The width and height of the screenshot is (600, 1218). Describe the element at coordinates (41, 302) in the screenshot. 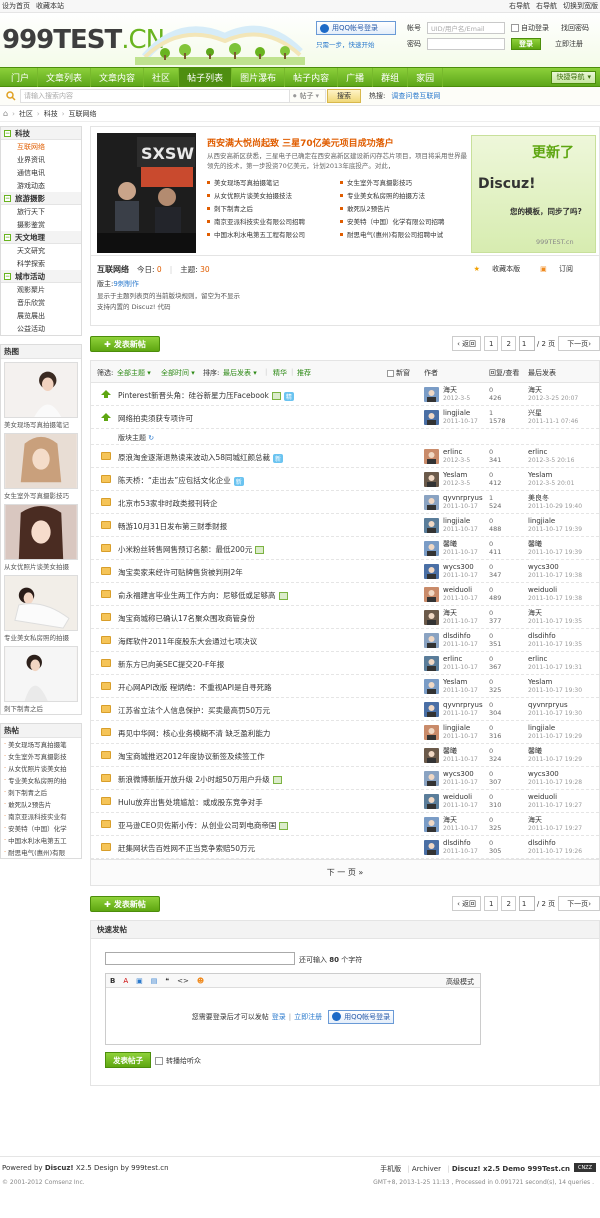

I see `sidebar-item-music: 音乐欣赏` at that location.